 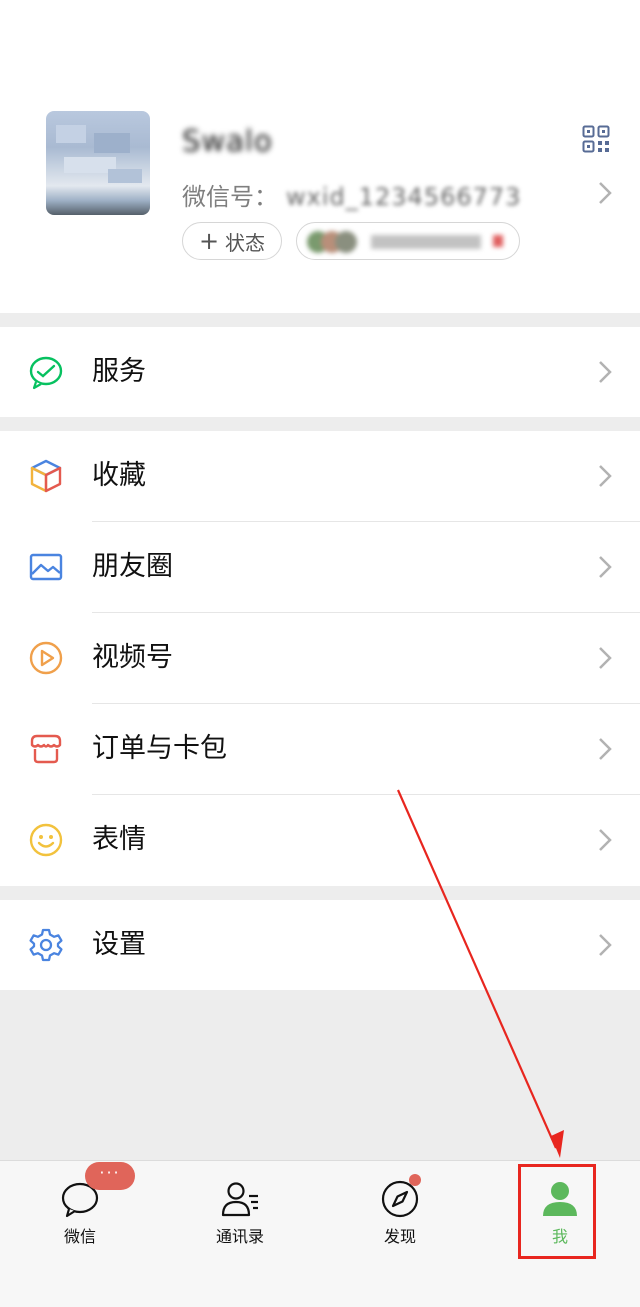 I want to click on friends-status-preview, so click(x=412, y=242).